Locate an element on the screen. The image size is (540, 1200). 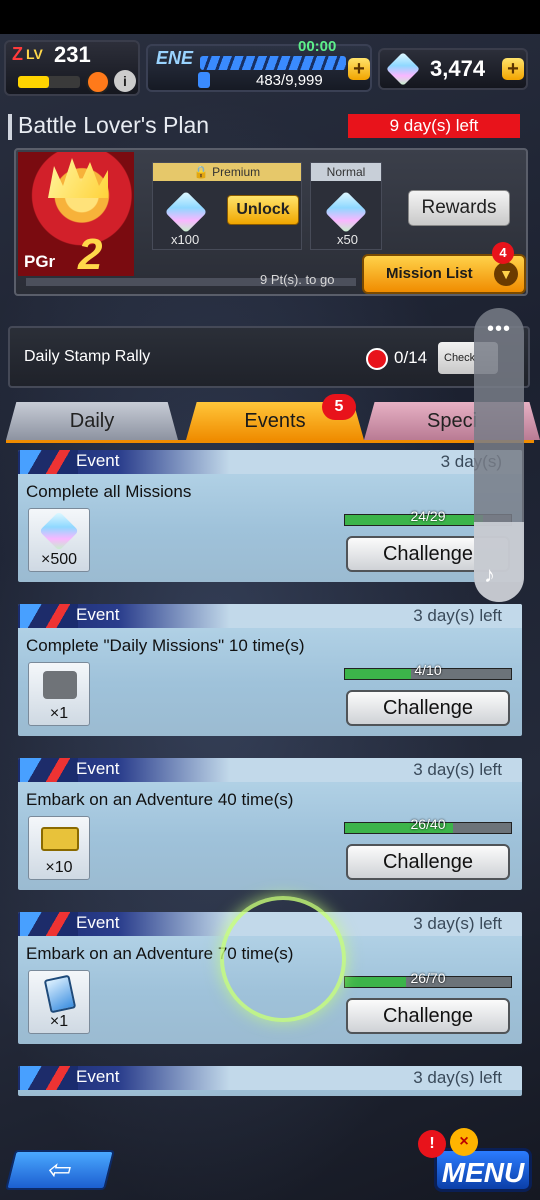
points-to-go: 9 Pt(s). to go is located at coordinates (297, 279).